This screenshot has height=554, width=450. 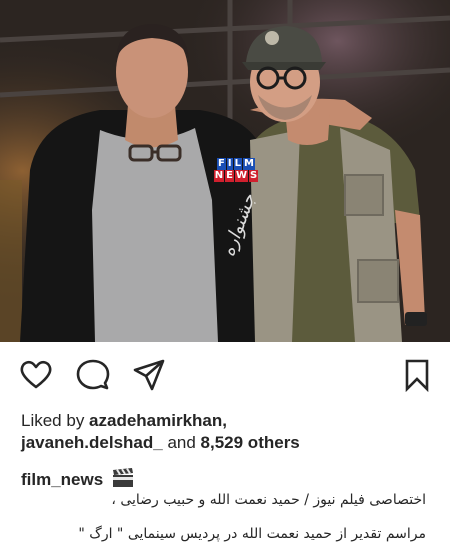 I want to click on wristwatch, so click(x=416, y=319).